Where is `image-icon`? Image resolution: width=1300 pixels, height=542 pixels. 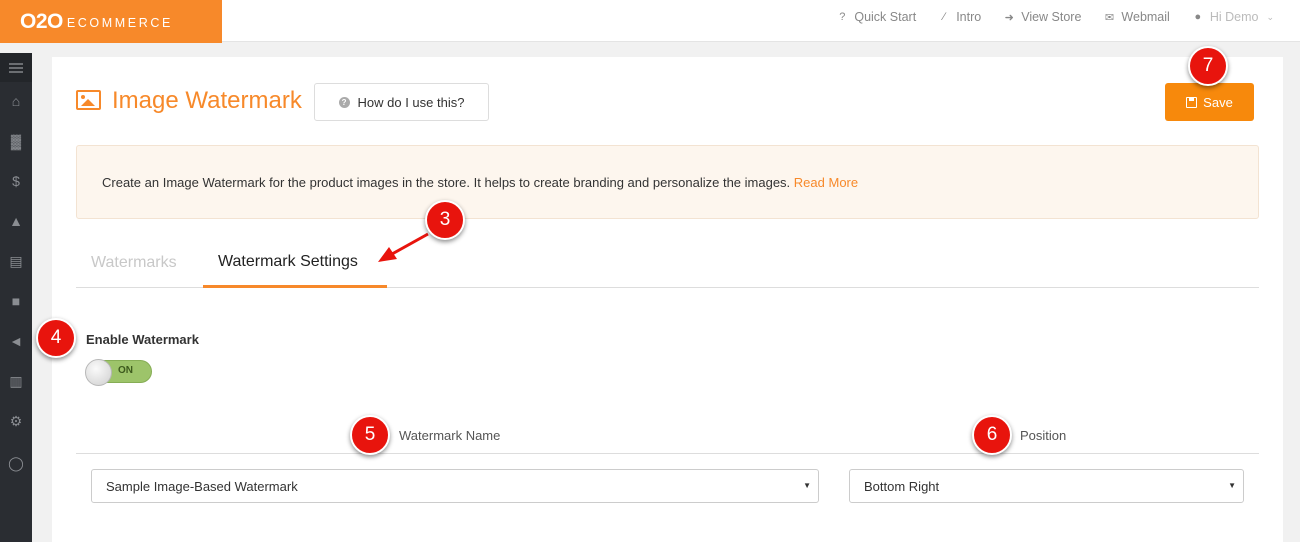
image-icon is located at coordinates (88, 100).